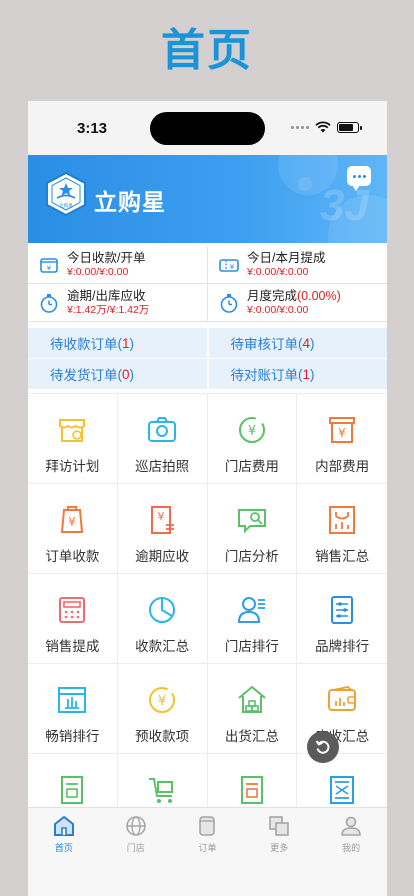 This screenshot has width=414, height=896. Describe the element at coordinates (344, 205) in the screenshot. I see `header-decoration: 3J` at that location.